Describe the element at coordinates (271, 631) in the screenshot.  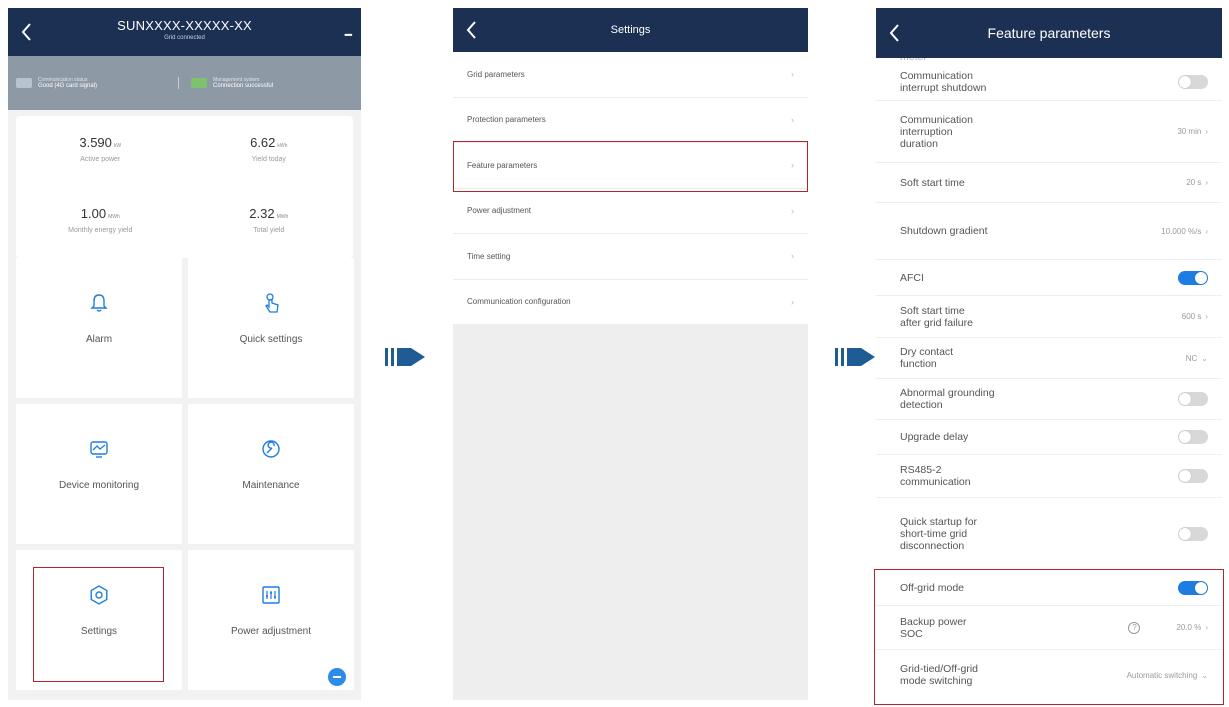
I see `tile-label: Power adjustment` at that location.